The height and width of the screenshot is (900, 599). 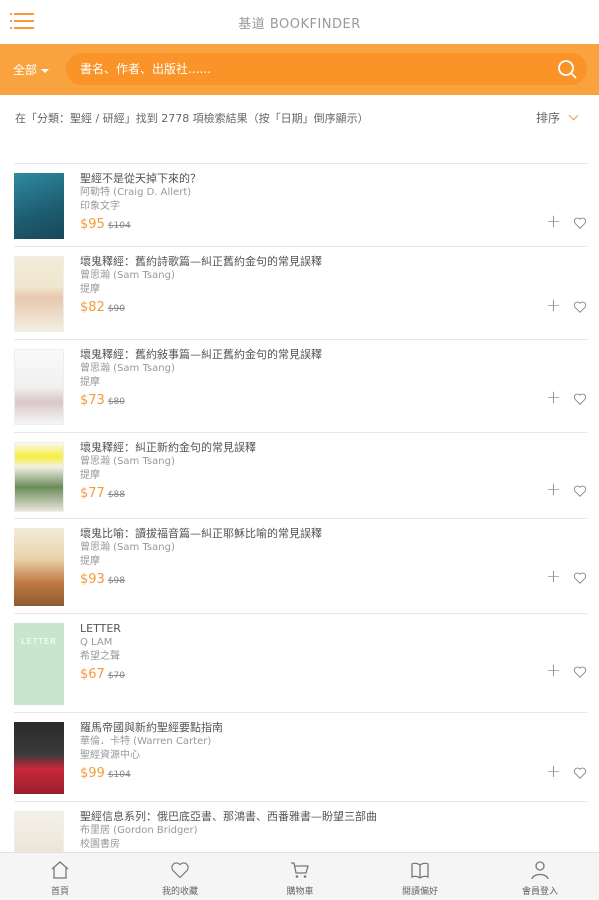 I want to click on tab-cart: 購物車, so click(x=300, y=876).